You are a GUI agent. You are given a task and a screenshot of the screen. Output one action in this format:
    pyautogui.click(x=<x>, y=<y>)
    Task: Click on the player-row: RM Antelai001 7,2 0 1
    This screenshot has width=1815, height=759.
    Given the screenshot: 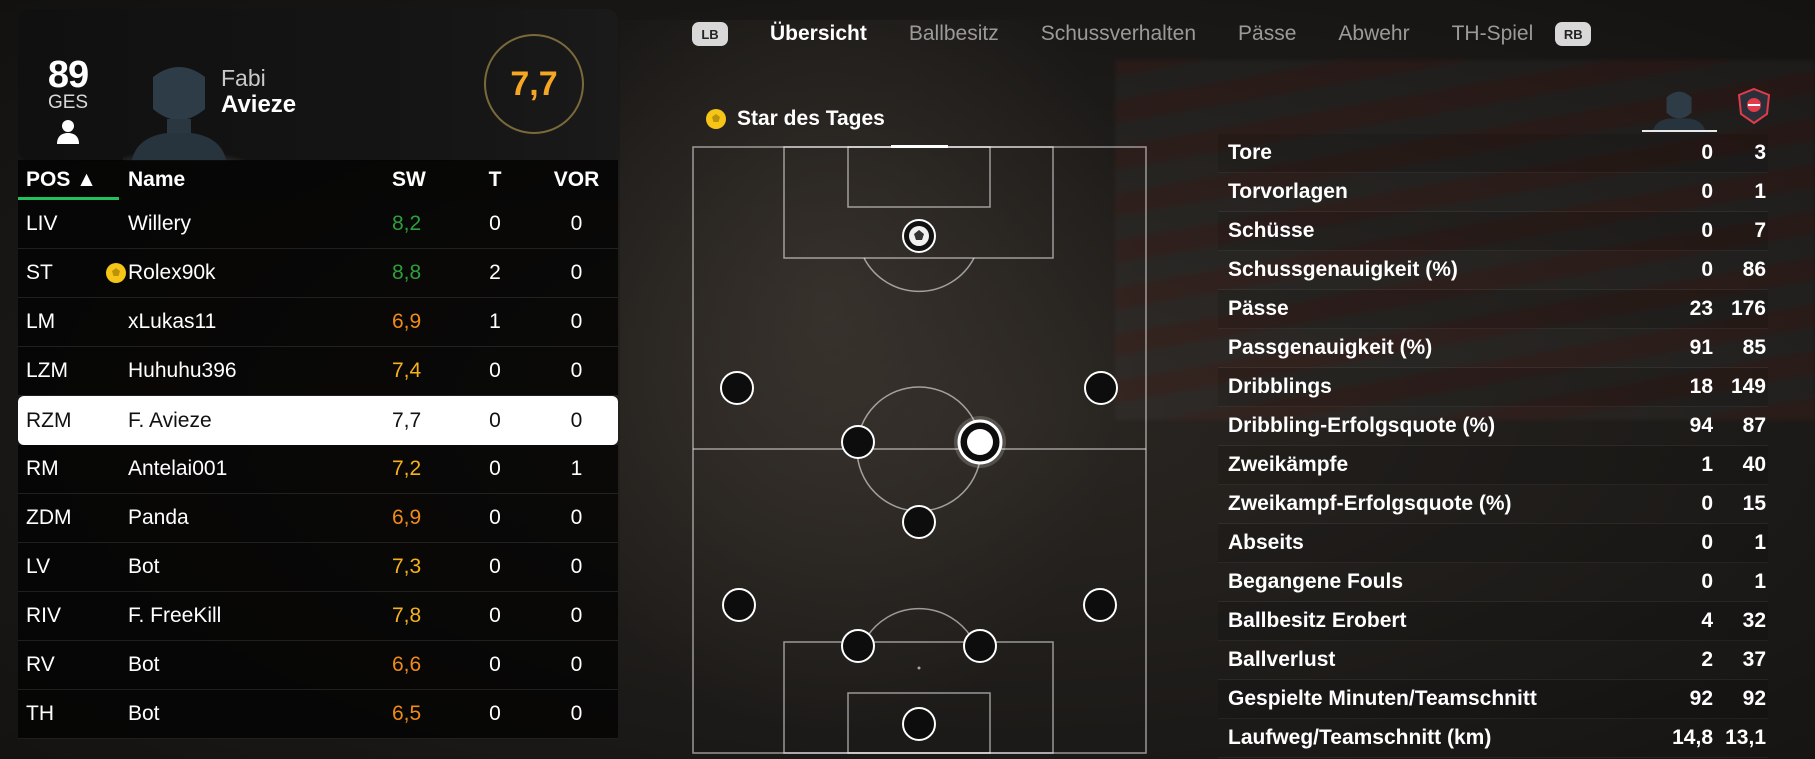 What is the action you would take?
    pyautogui.click(x=318, y=469)
    